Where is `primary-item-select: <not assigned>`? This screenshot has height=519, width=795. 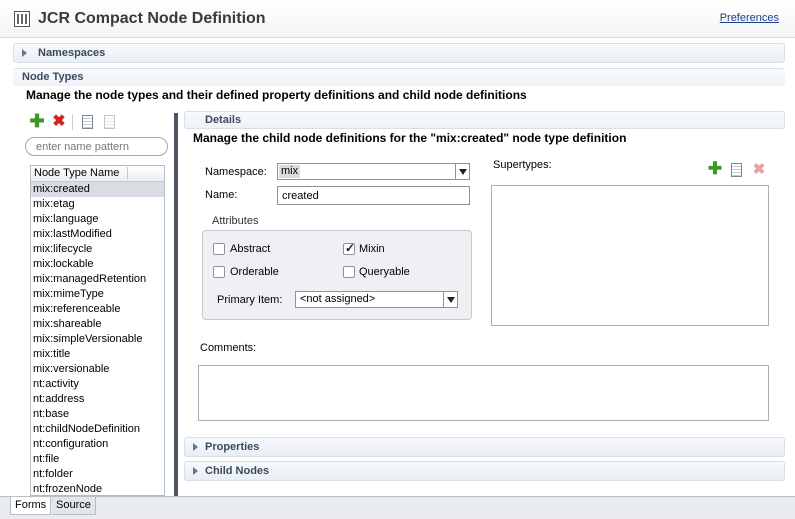
primary-item-select: <not assigned> is located at coordinates (376, 299).